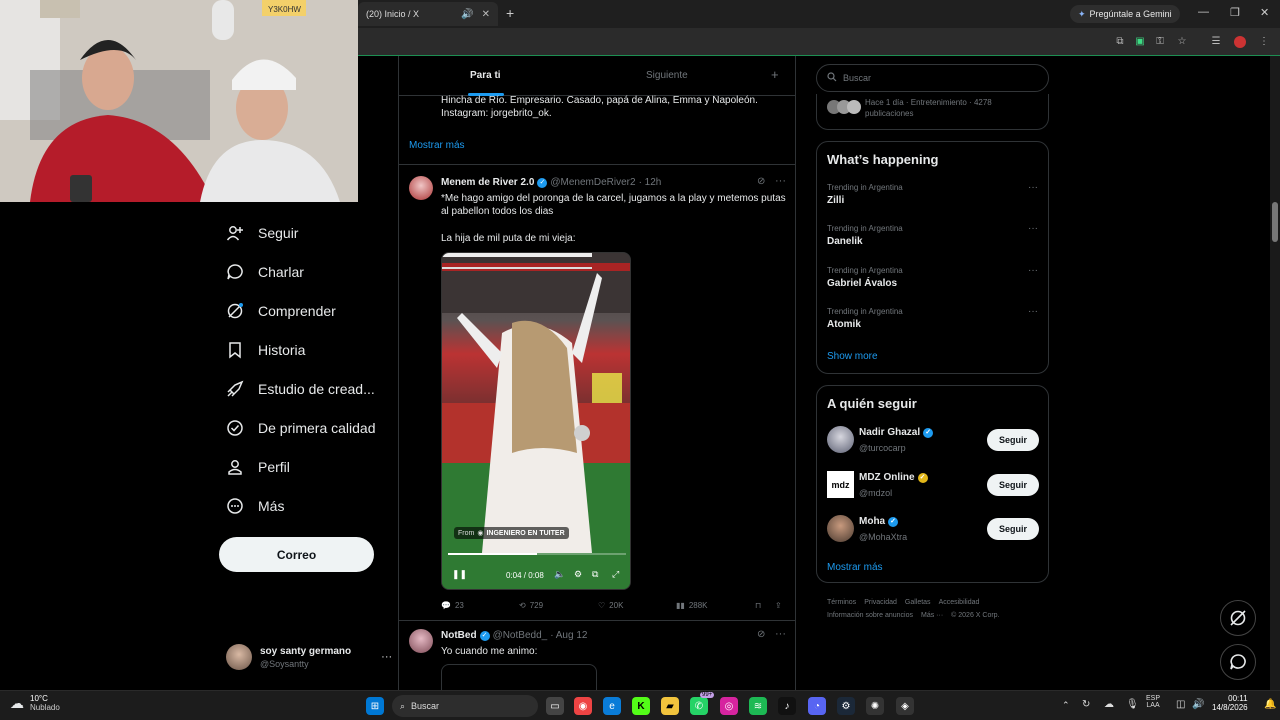 This screenshot has width=1280, height=720. Describe the element at coordinates (650, 182) in the screenshot. I see `tweet-time: · 12h` at that location.